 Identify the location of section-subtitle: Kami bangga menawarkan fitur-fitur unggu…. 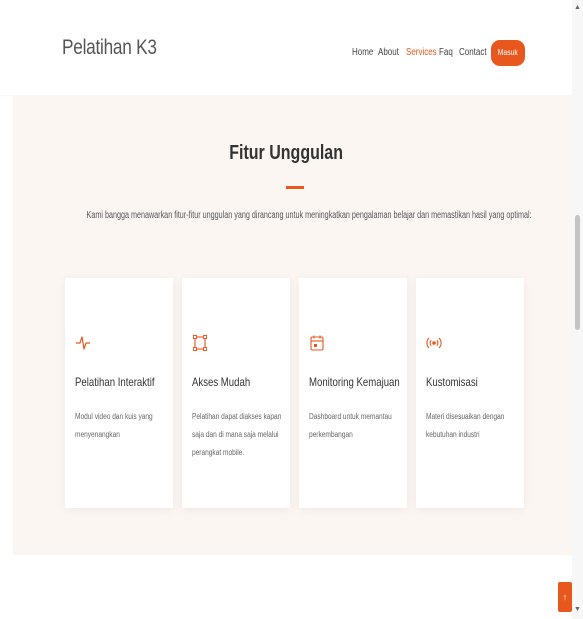
(309, 215).